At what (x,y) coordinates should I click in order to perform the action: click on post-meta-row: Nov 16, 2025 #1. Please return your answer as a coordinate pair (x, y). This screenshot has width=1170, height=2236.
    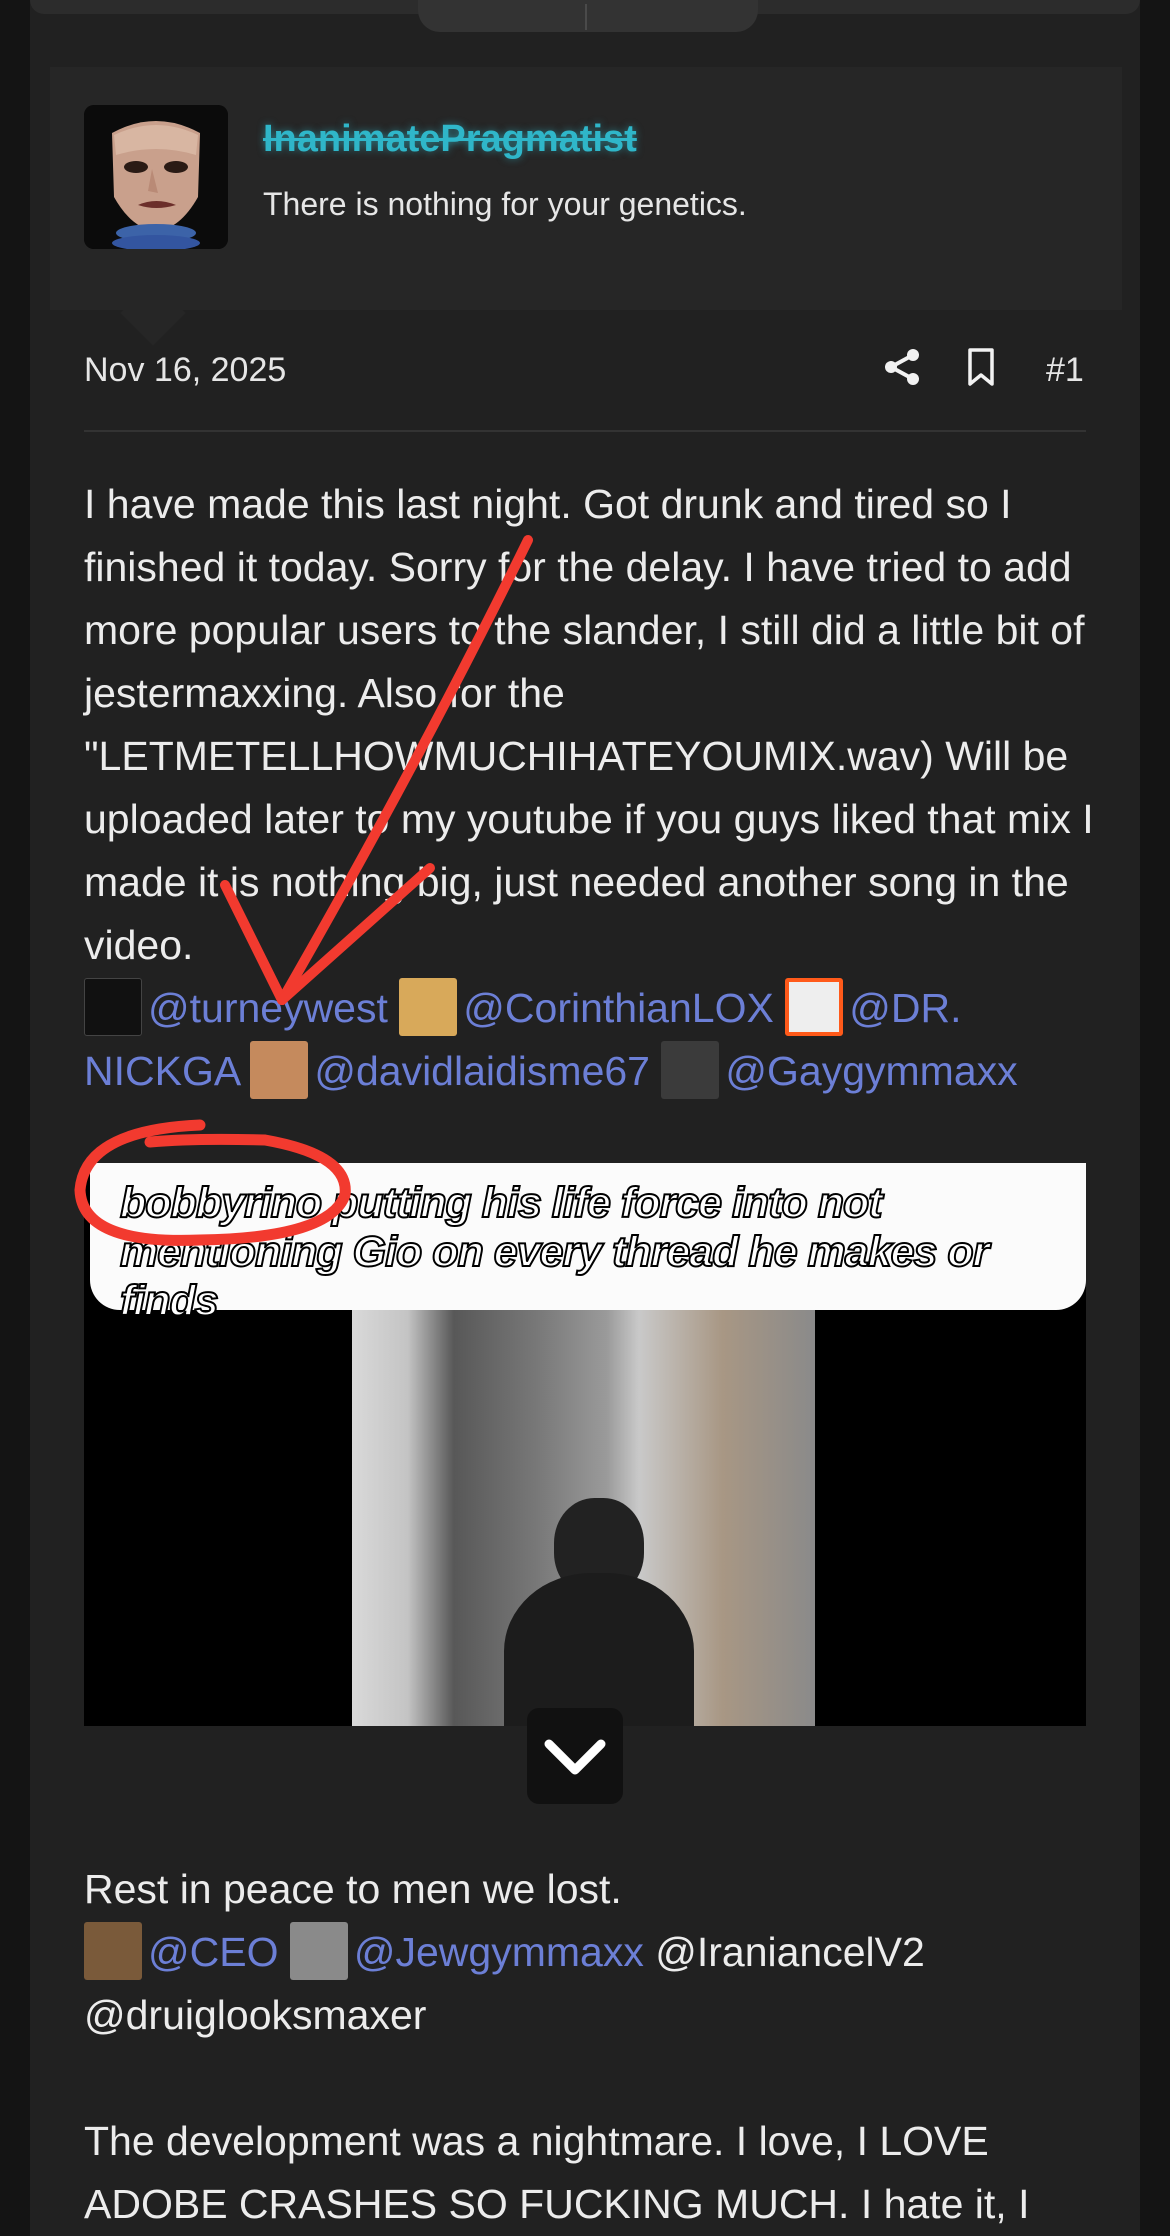
    Looking at the image, I should click on (585, 370).